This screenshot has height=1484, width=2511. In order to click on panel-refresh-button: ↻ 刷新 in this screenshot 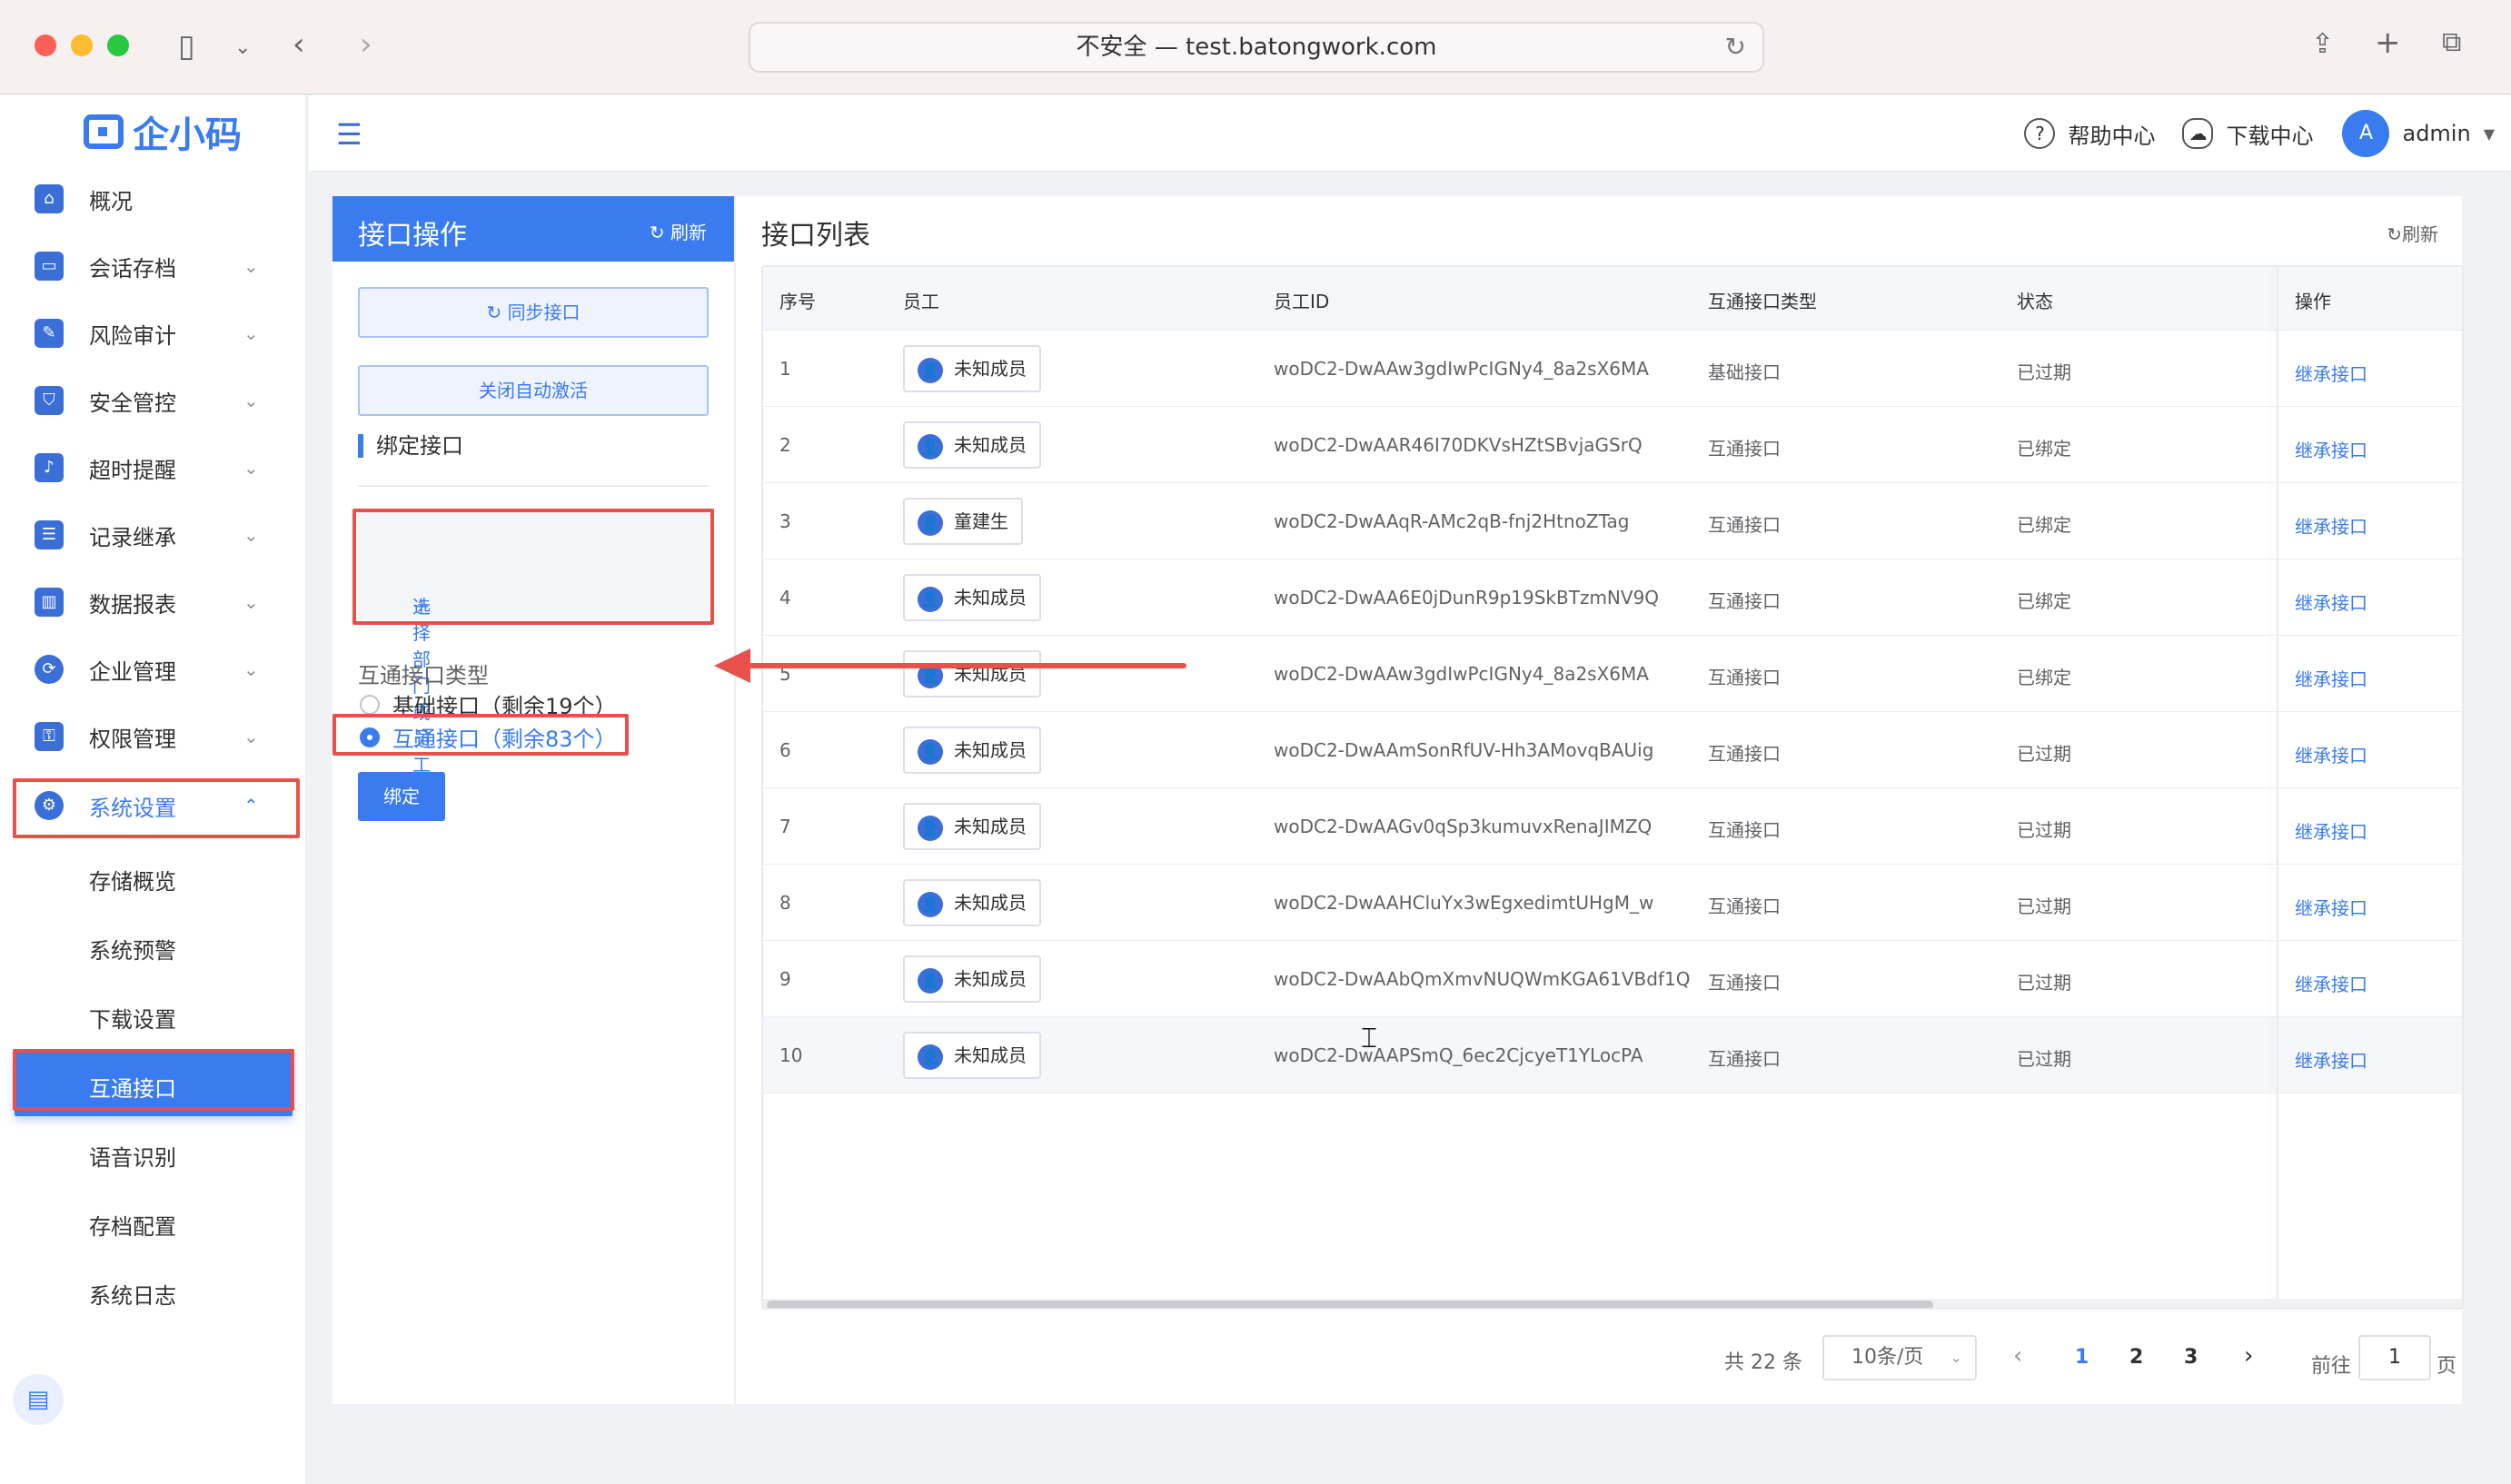, I will do `click(678, 231)`.